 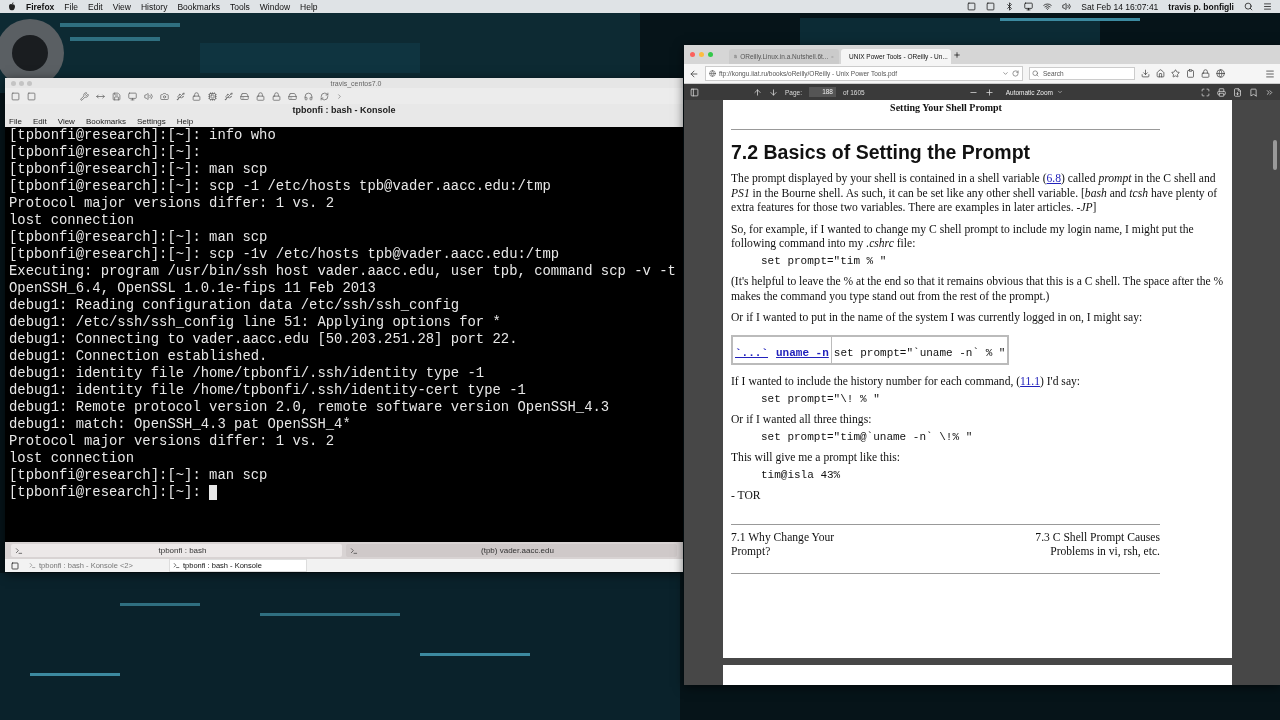 I want to click on volume-icon, so click(x=1067, y=6).